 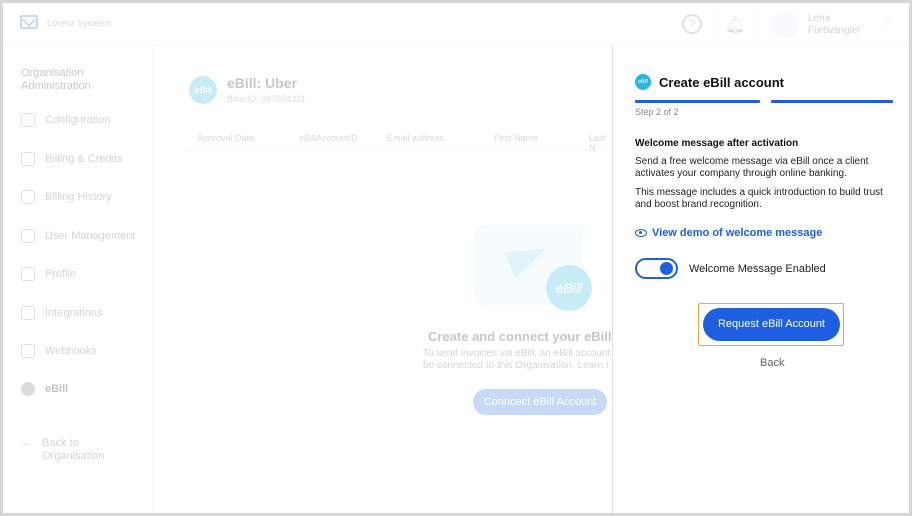 I want to click on help-icon: ?, so click(x=692, y=24).